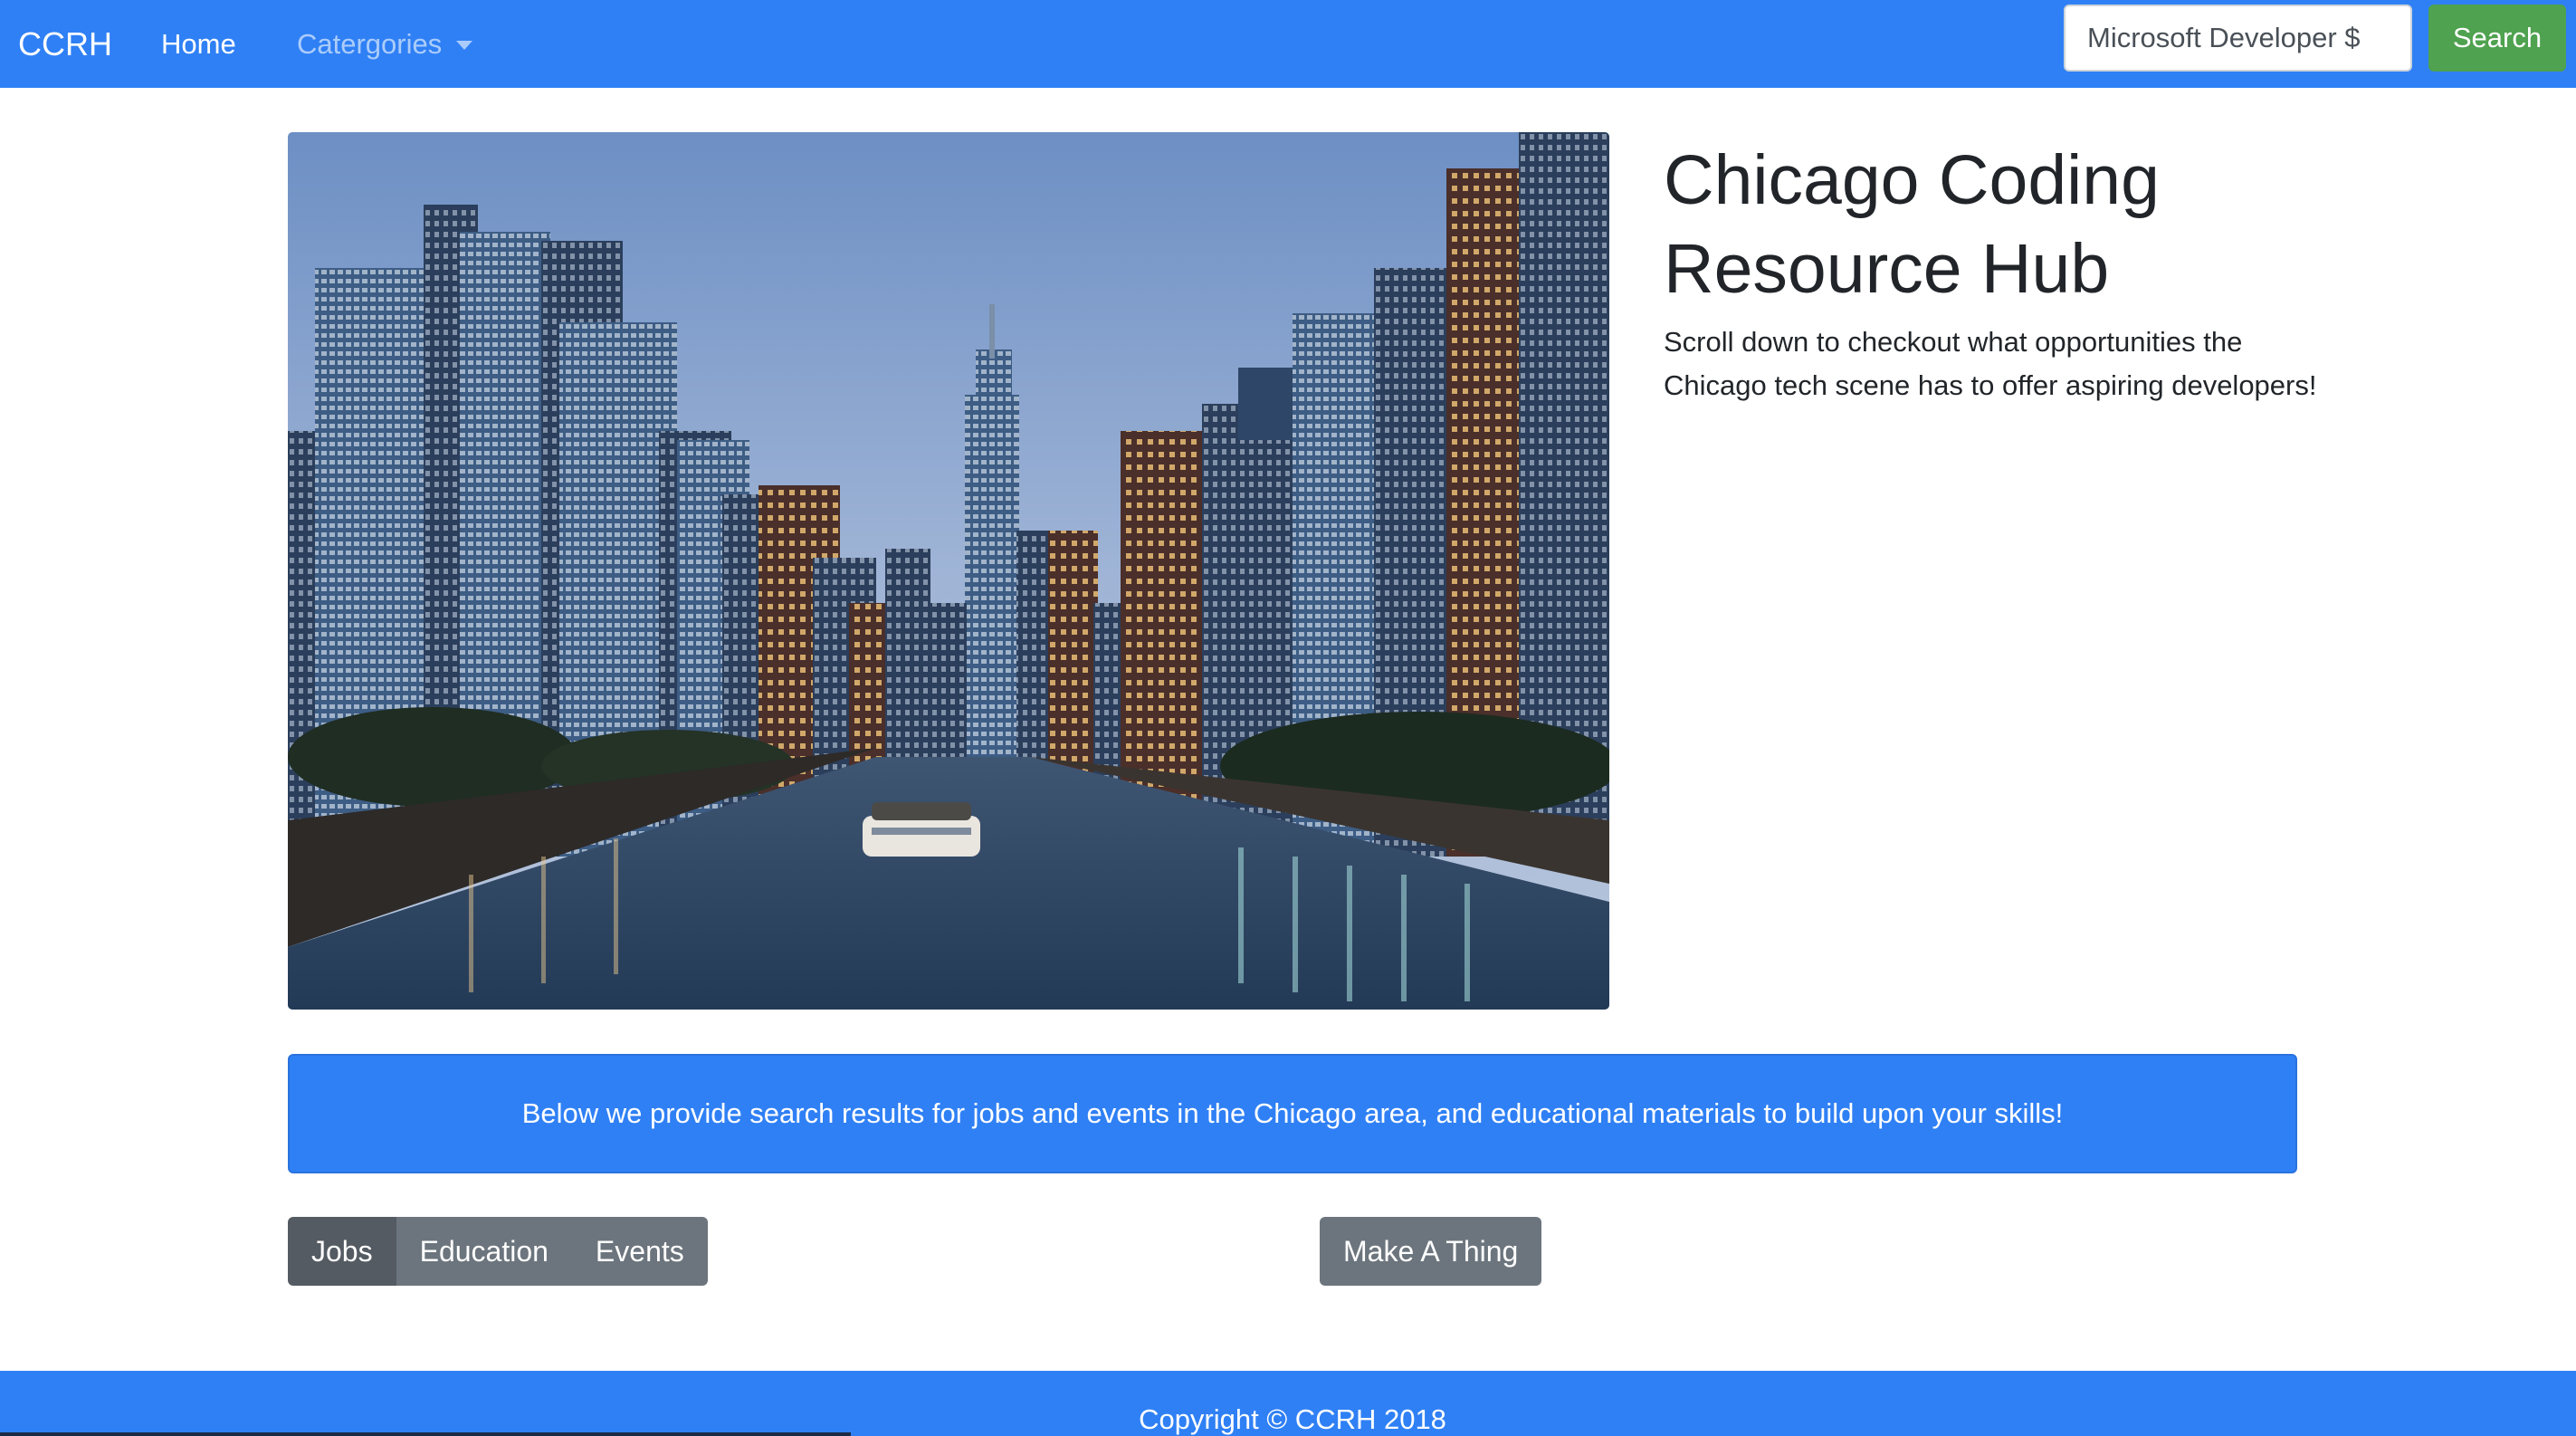  What do you see at coordinates (370, 44) in the screenshot?
I see `nav-categories-label: Catergories` at bounding box center [370, 44].